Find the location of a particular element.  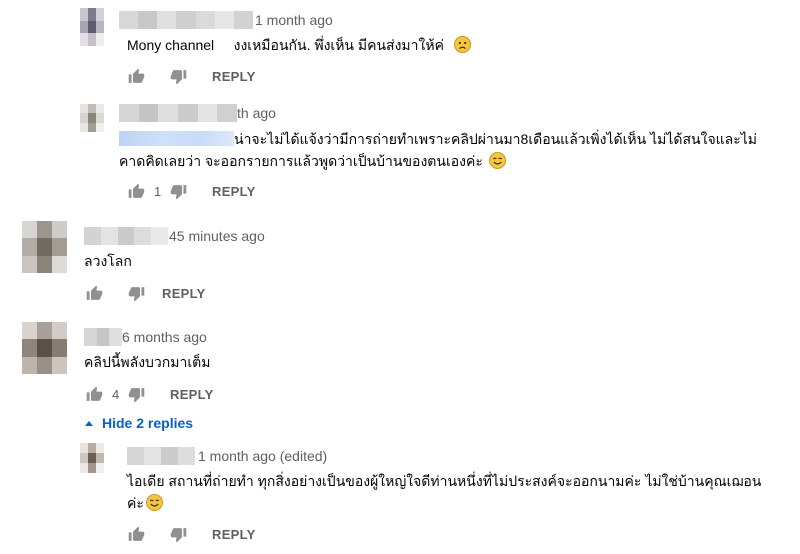

comment-actions: 4 REPLY is located at coordinates (149, 394).